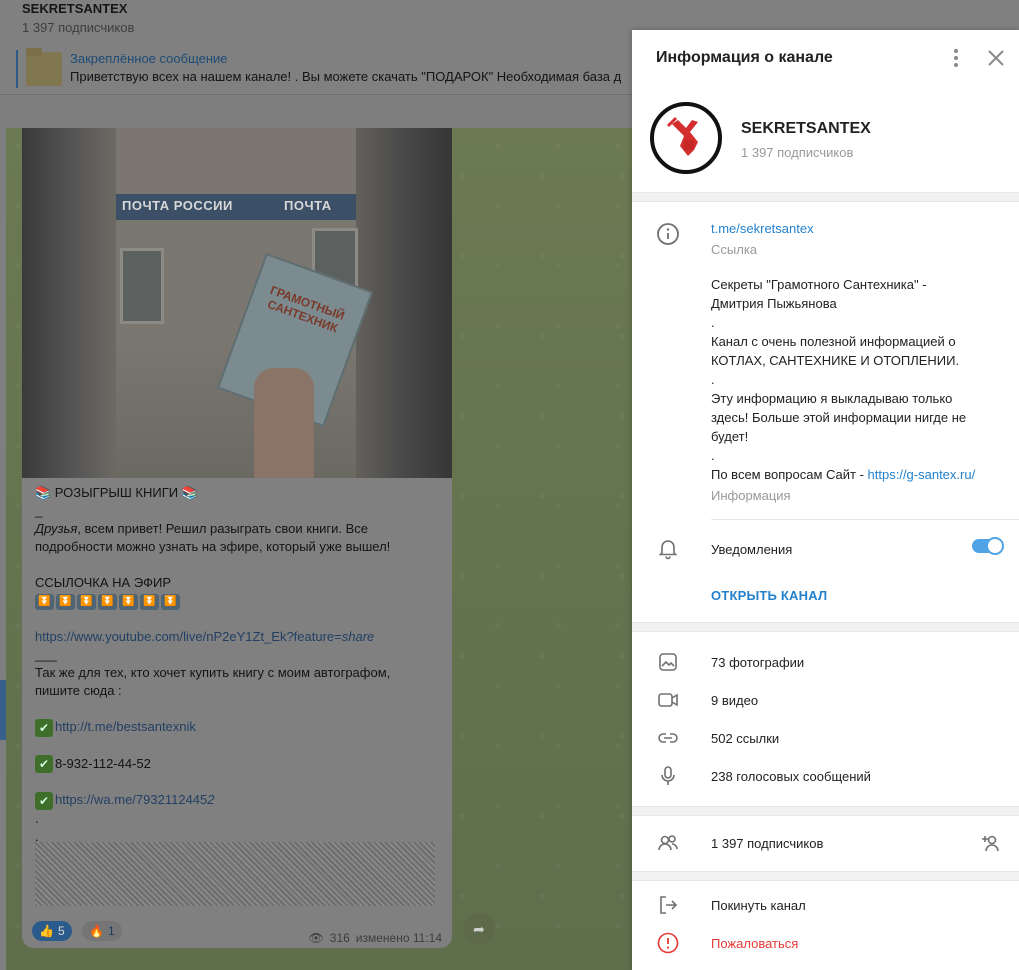 This screenshot has height=970, width=1019. What do you see at coordinates (806, 128) in the screenshot?
I see `channel-name: SEKRETSANTEX` at bounding box center [806, 128].